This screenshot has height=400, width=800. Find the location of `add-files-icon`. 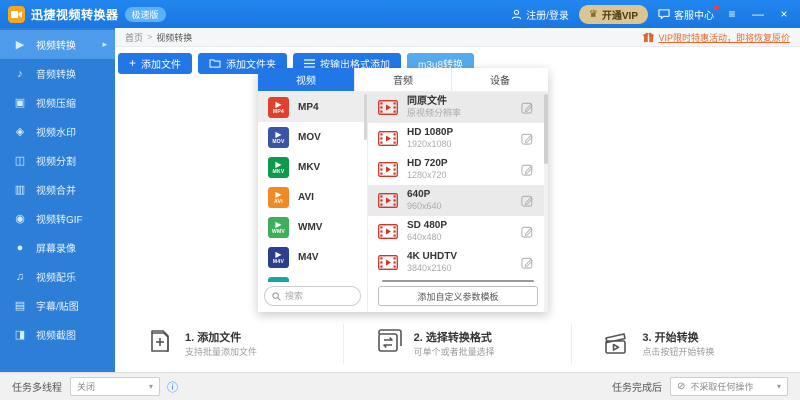

add-files-icon is located at coordinates (160, 341).